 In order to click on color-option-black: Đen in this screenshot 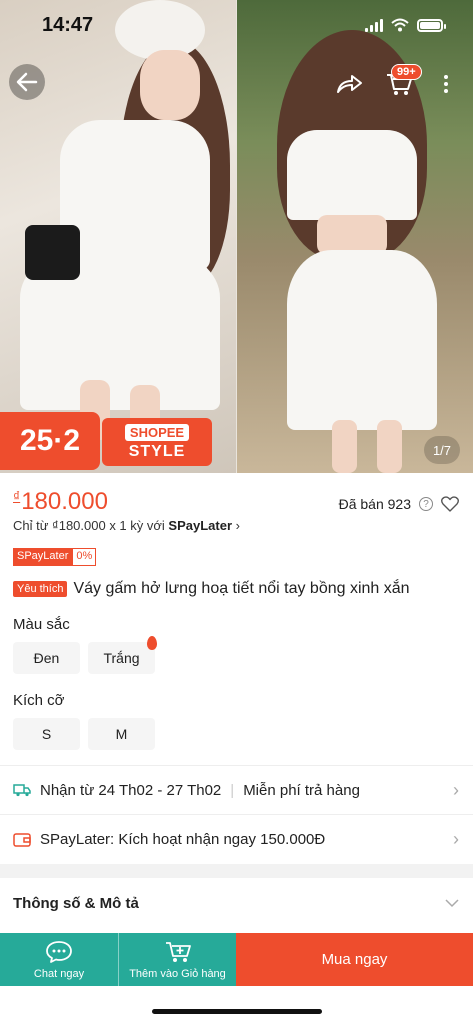, I will do `click(46, 658)`.